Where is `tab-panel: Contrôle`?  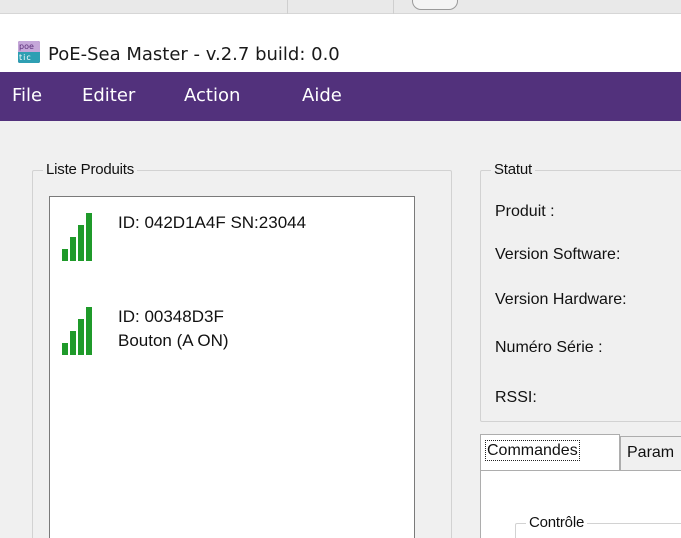
tab-panel: Contrôle is located at coordinates (580, 504).